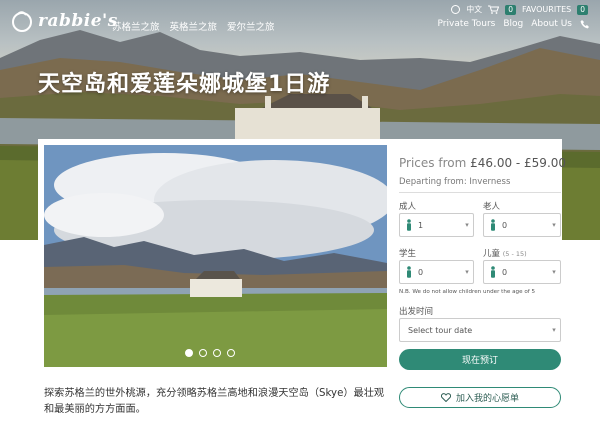  What do you see at coordinates (416, 312) in the screenshot?
I see `date-label: 出发时间` at bounding box center [416, 312].